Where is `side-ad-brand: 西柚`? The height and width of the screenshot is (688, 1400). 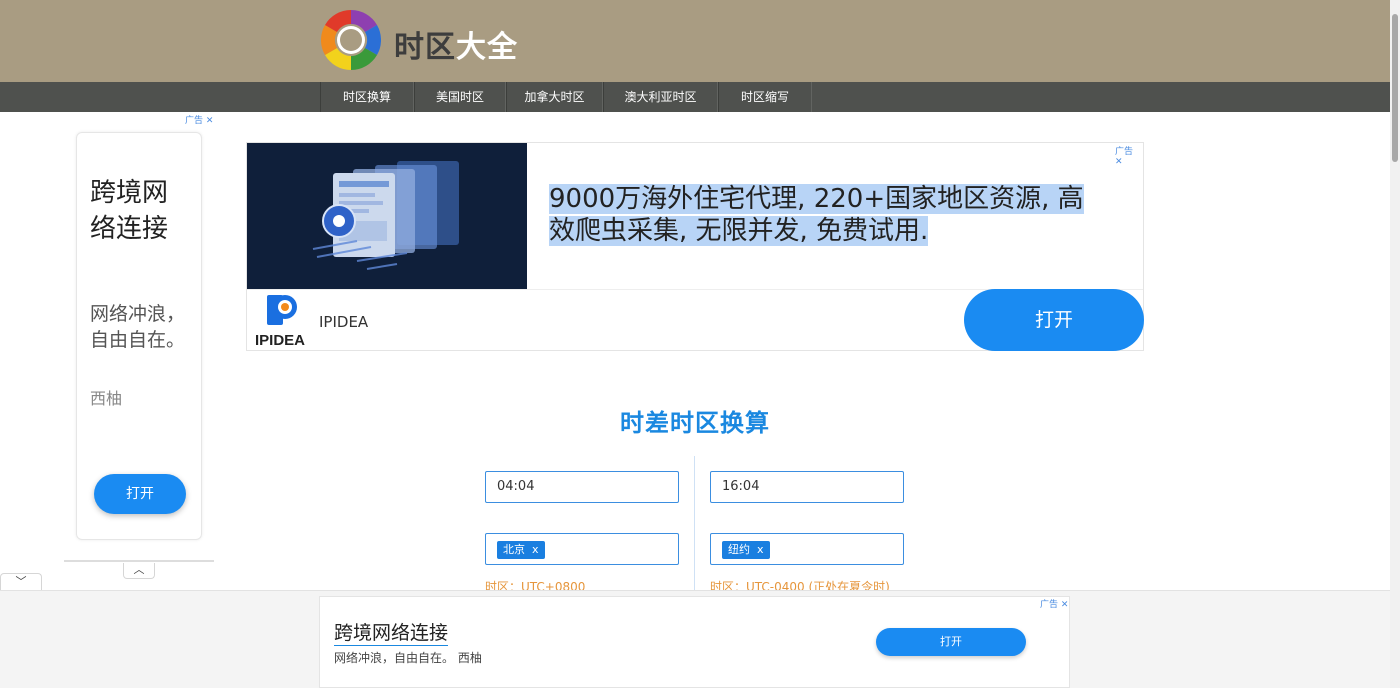
side-ad-brand: 西柚 is located at coordinates (106, 398).